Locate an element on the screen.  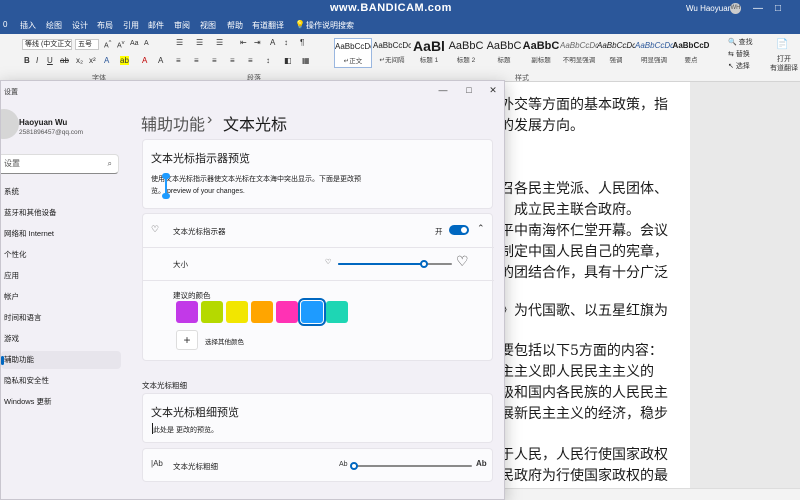
settings-minimize-button: — is located at coordinates (443, 90).